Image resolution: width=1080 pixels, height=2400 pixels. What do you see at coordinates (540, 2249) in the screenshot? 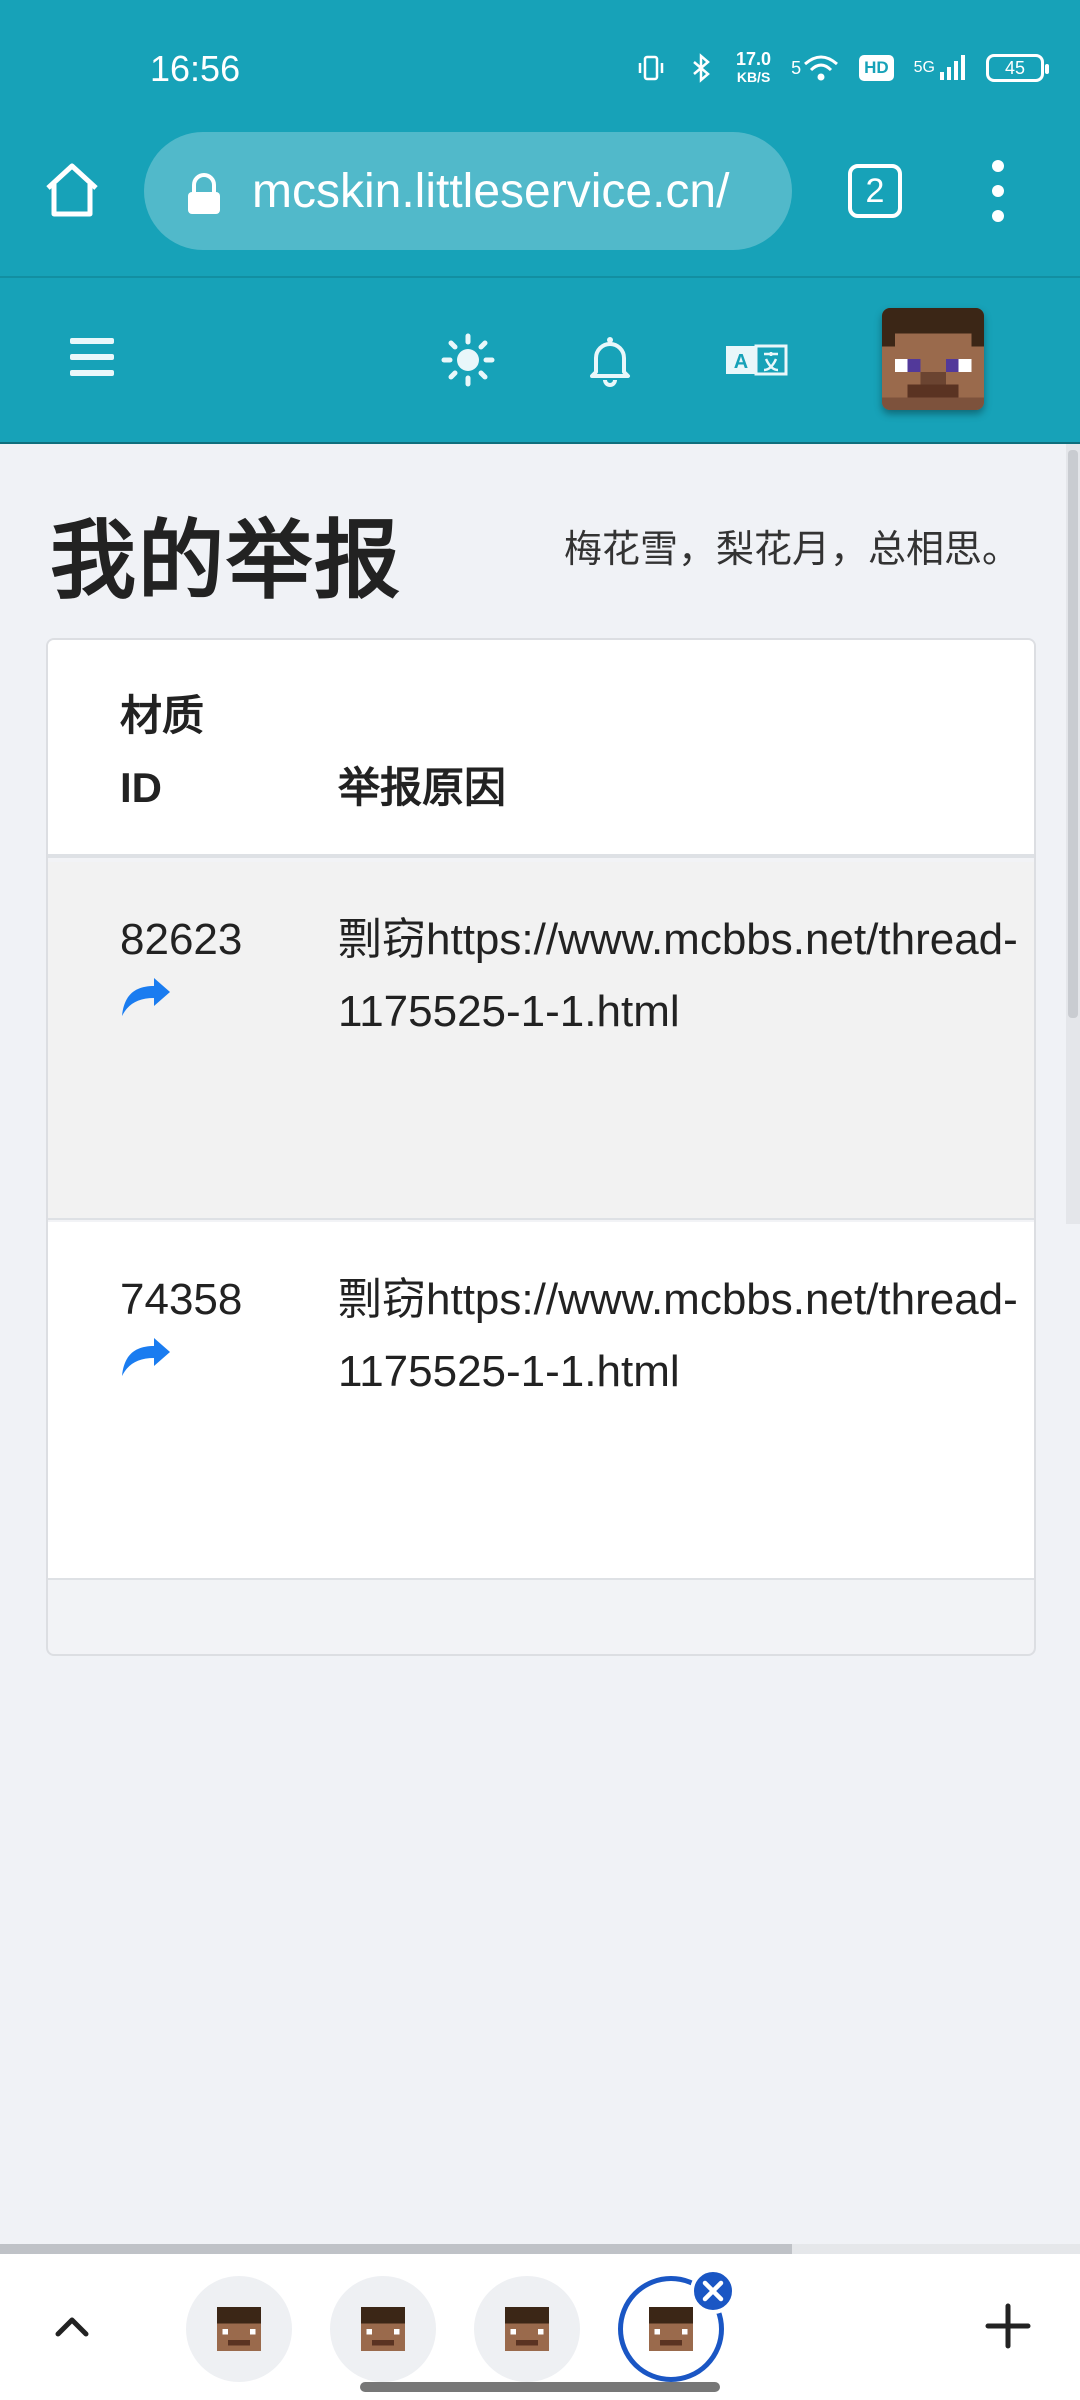
I see `page-scroll-progress` at bounding box center [540, 2249].